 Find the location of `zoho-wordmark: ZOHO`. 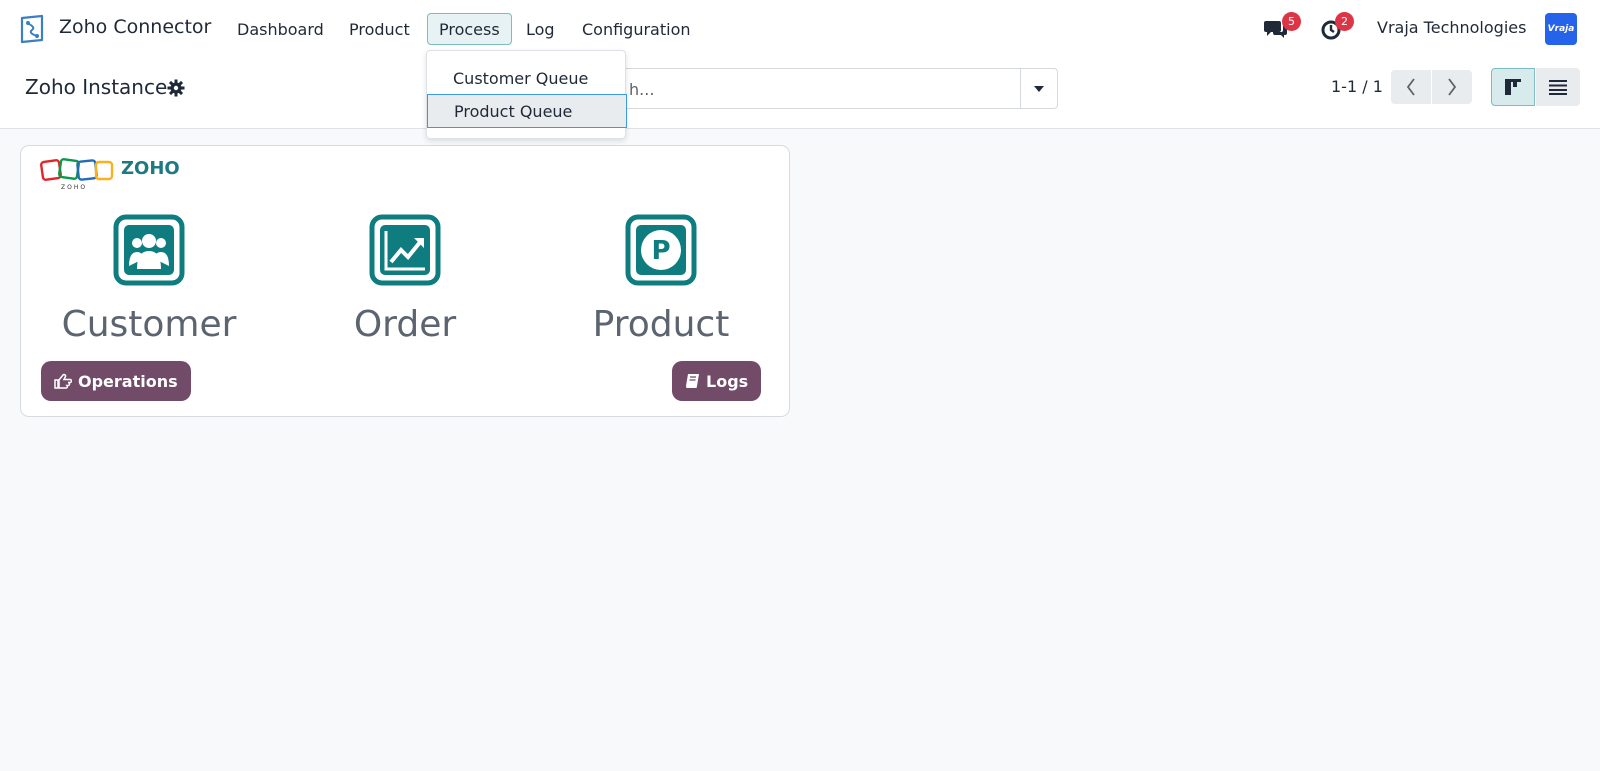

zoho-wordmark: ZOHO is located at coordinates (150, 168).